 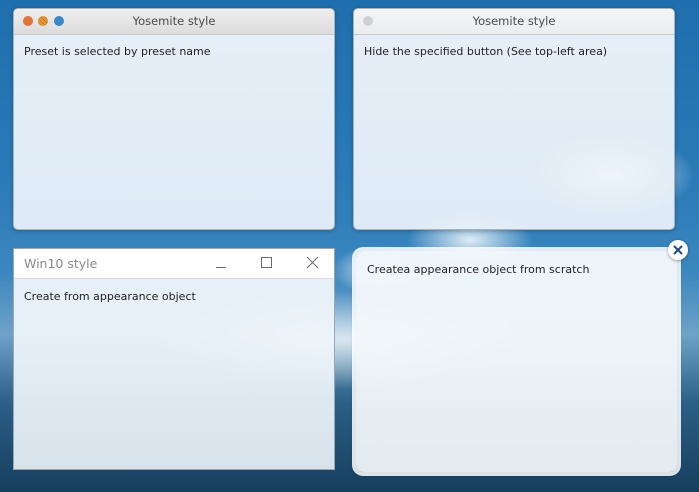 I want to click on maximize-button, so click(x=267, y=263).